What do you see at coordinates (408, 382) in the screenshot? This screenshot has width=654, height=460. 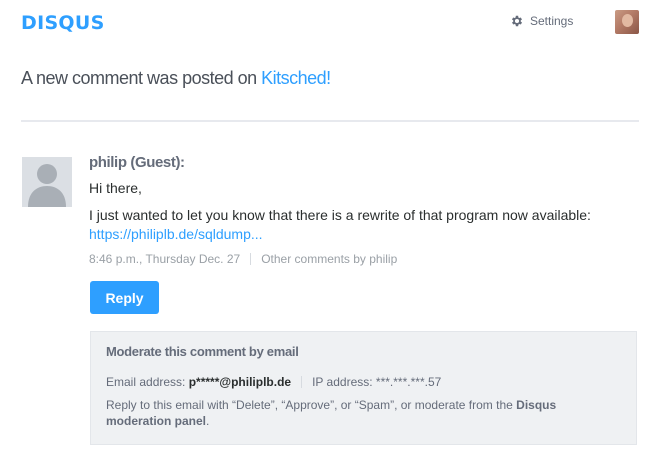 I see `ip-value: ***.***.***.57` at bounding box center [408, 382].